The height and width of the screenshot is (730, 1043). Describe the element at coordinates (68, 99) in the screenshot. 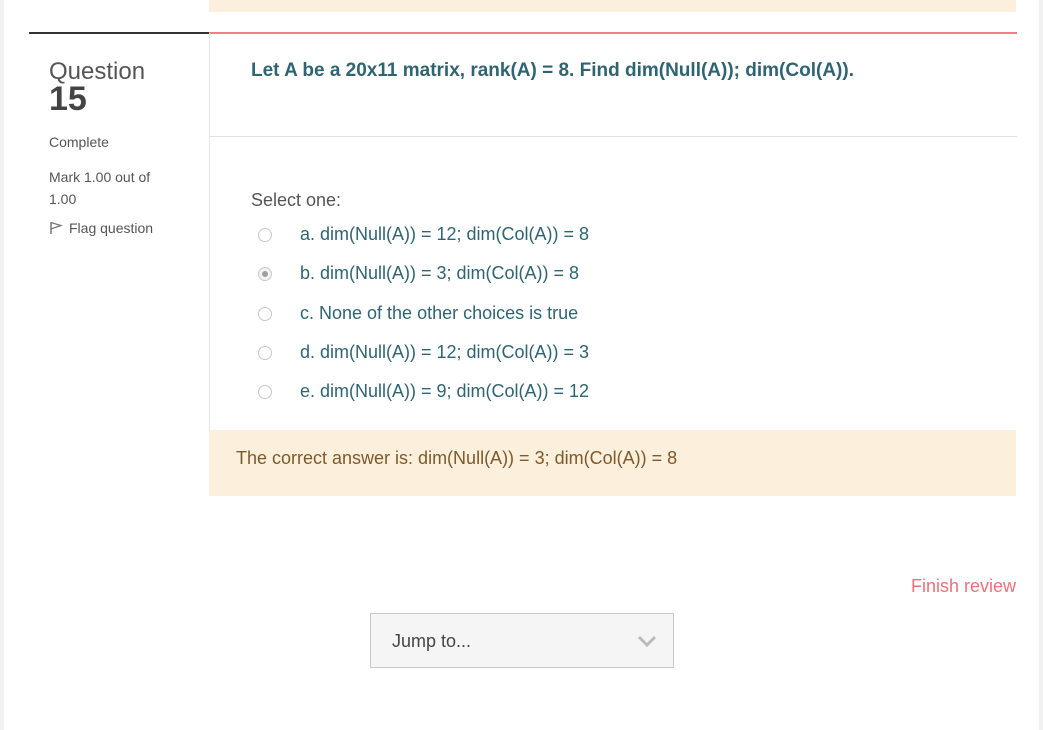

I see `question-number: 15` at that location.